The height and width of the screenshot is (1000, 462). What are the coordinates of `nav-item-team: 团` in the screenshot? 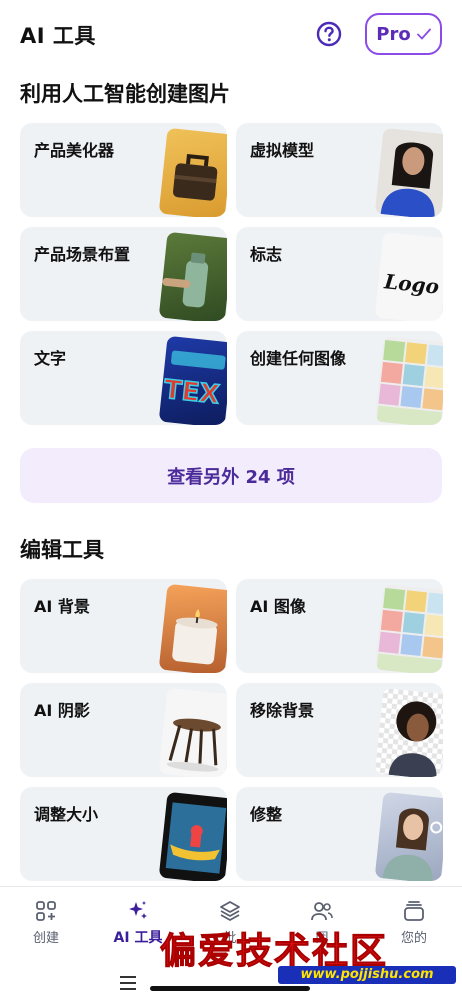 It's located at (322, 922).